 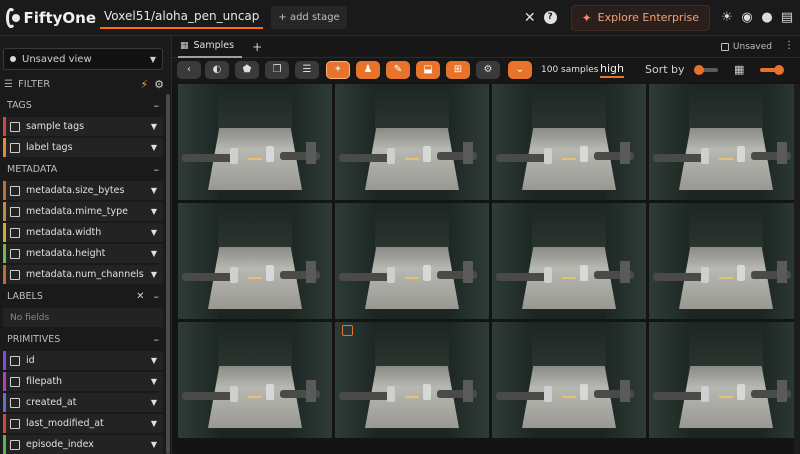 What do you see at coordinates (168, 274) in the screenshot?
I see `sidebar-scrollbar` at bounding box center [168, 274].